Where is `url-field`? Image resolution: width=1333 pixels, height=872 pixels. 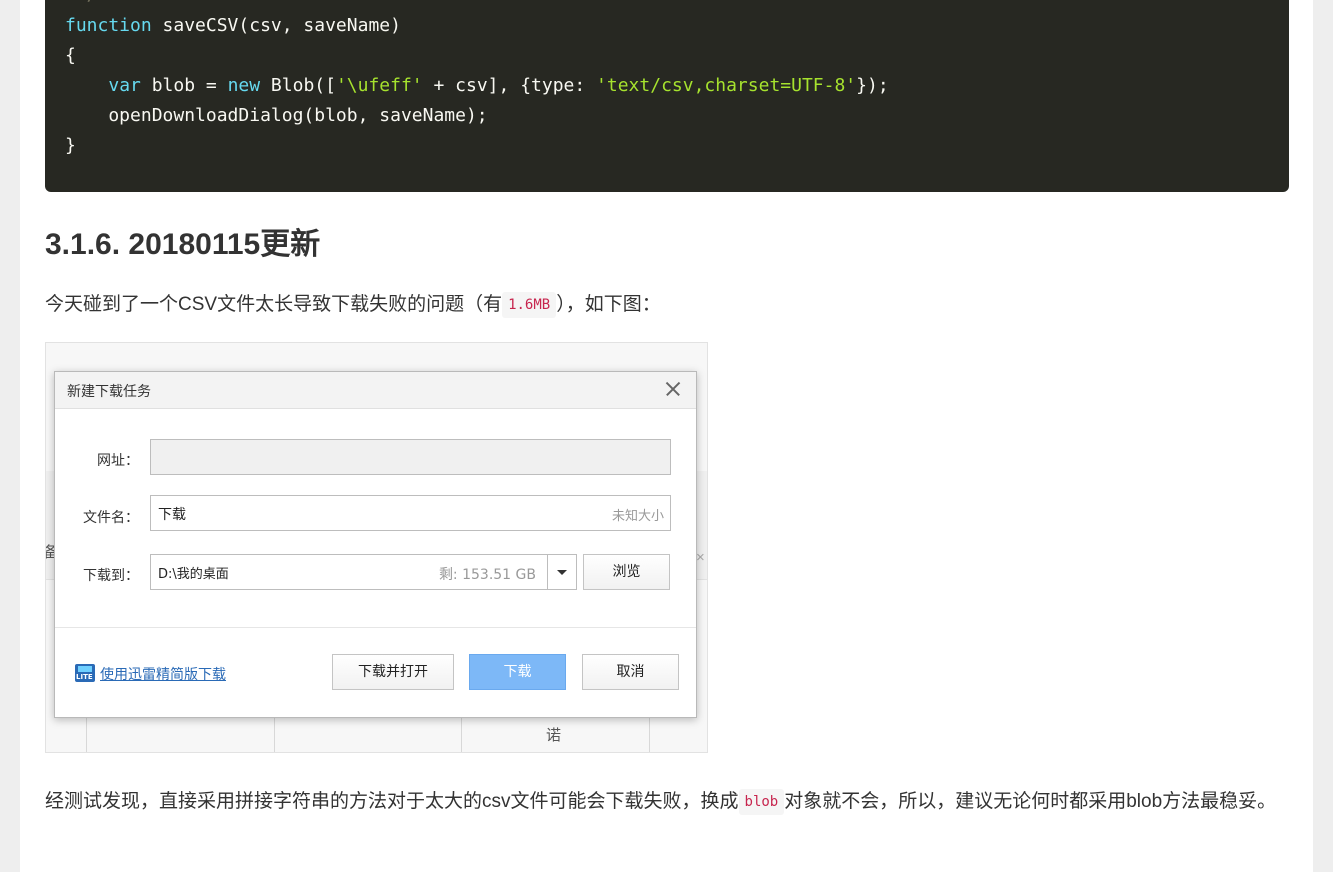 url-field is located at coordinates (410, 457).